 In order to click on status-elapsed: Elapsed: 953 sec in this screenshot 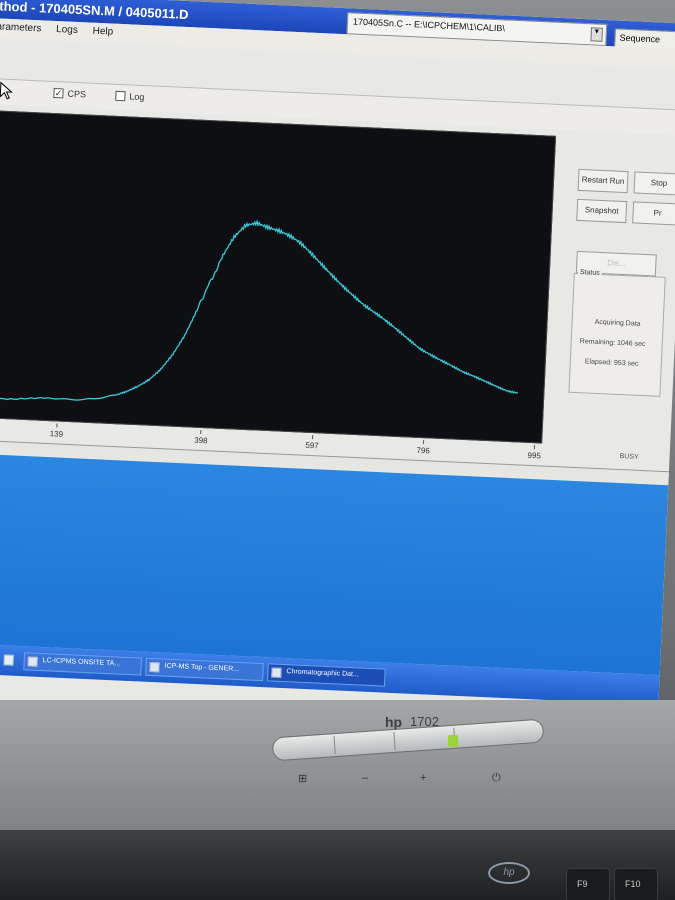, I will do `click(611, 363)`.